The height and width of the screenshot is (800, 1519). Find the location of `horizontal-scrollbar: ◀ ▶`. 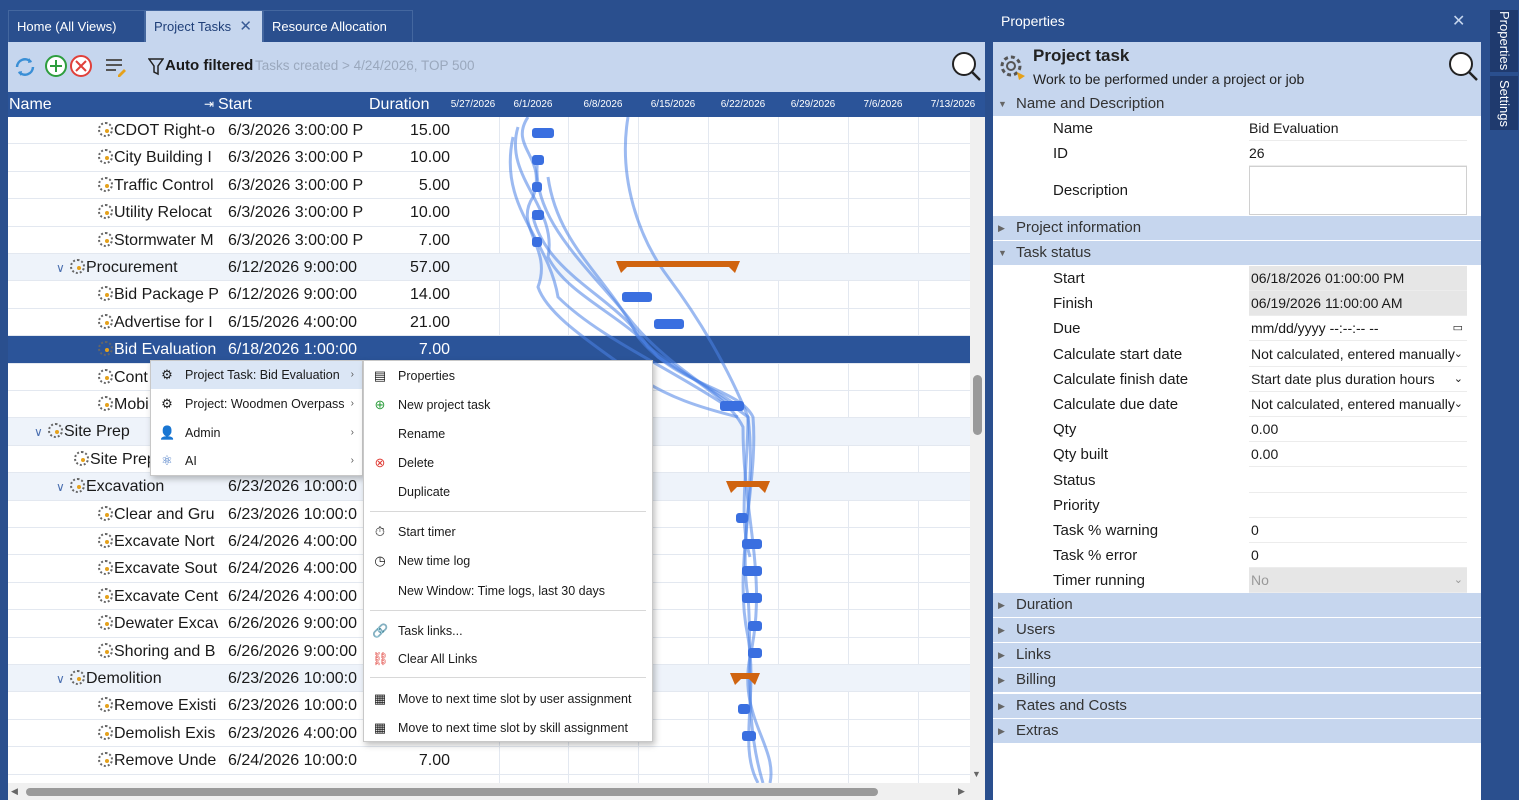

horizontal-scrollbar: ◀ ▶ is located at coordinates (496, 791).